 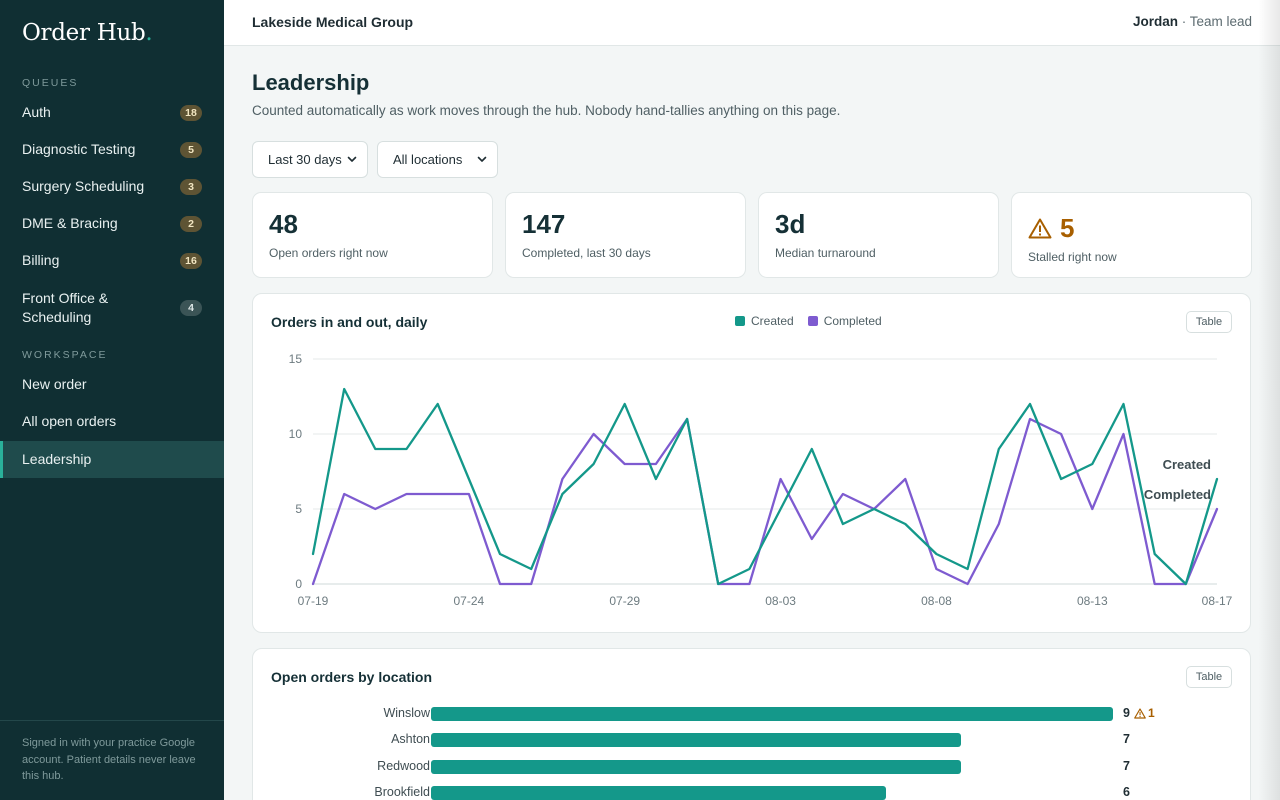 I want to click on location-value: All locations, so click(x=428, y=159).